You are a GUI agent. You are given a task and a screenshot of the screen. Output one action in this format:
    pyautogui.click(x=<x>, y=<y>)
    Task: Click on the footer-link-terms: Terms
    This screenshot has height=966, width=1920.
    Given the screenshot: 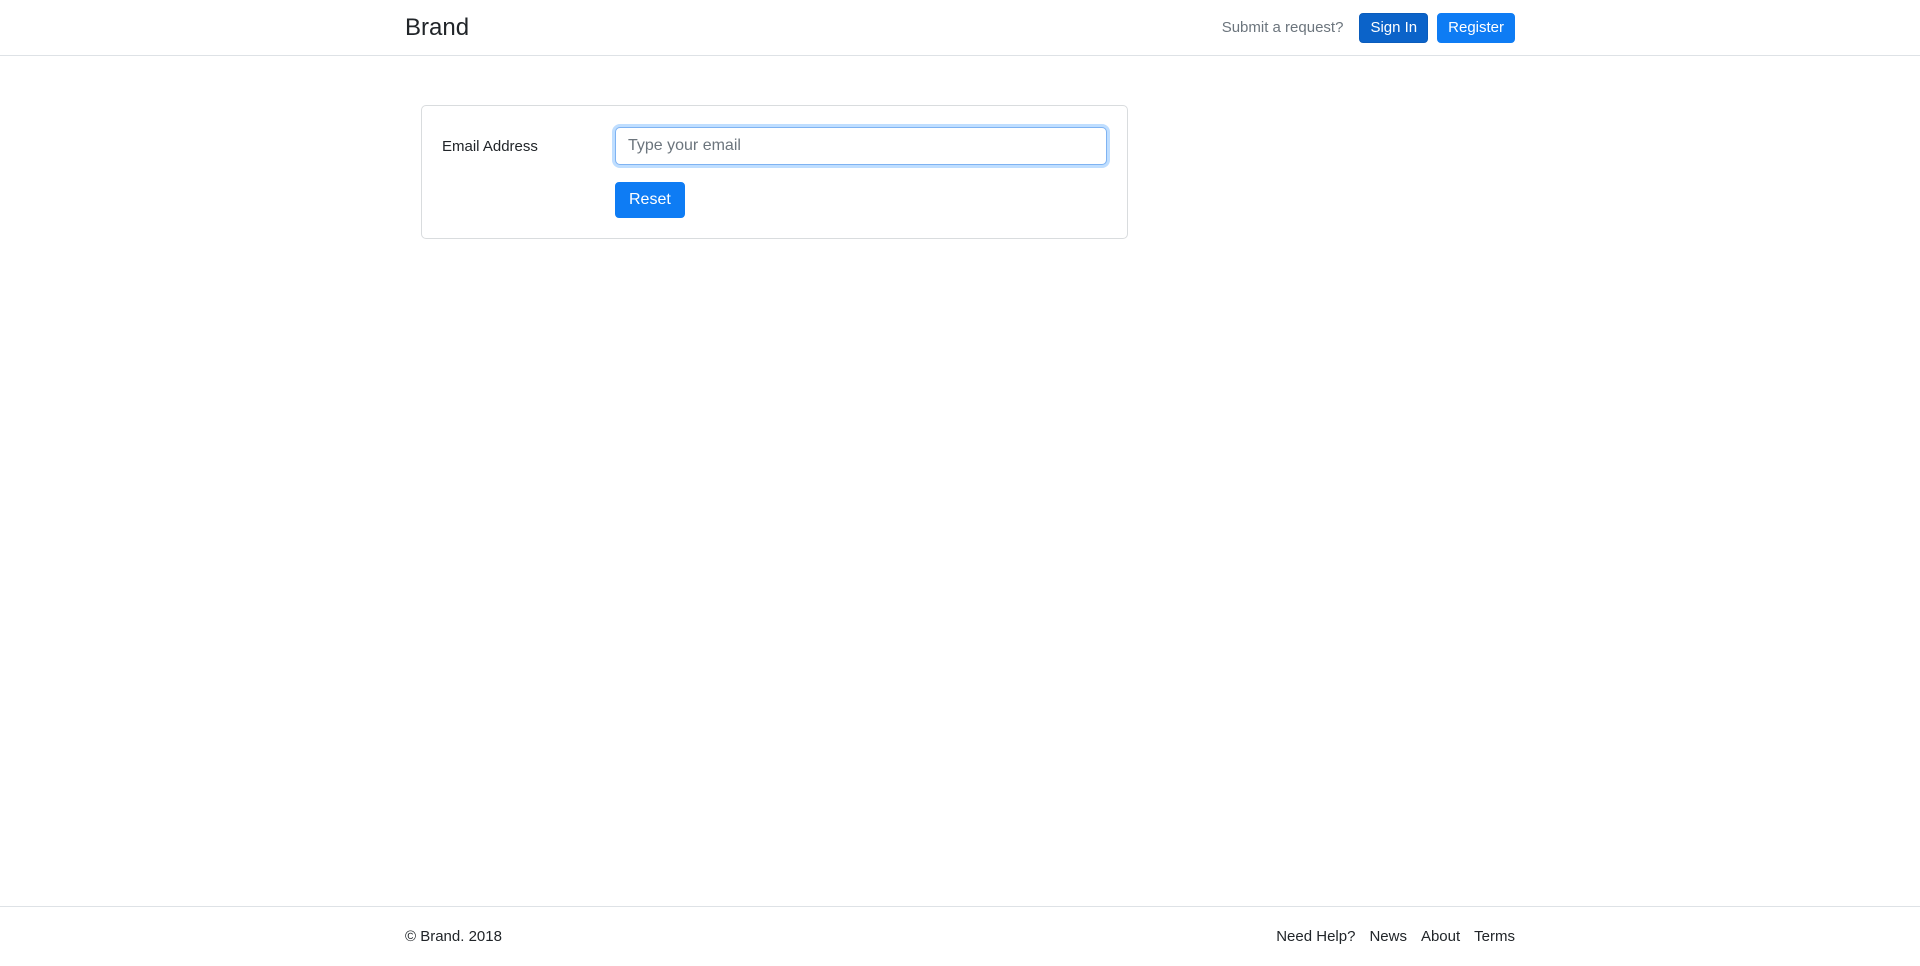 What is the action you would take?
    pyautogui.click(x=1494, y=936)
    